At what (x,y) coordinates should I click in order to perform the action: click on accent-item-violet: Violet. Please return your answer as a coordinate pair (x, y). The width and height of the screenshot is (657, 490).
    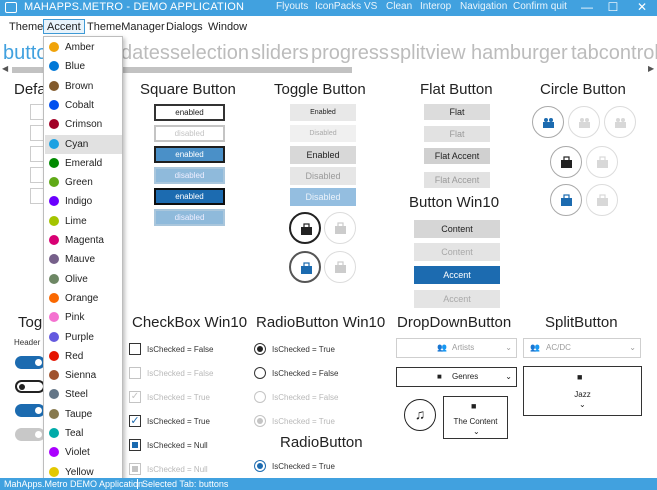
    Looking at the image, I should click on (83, 452).